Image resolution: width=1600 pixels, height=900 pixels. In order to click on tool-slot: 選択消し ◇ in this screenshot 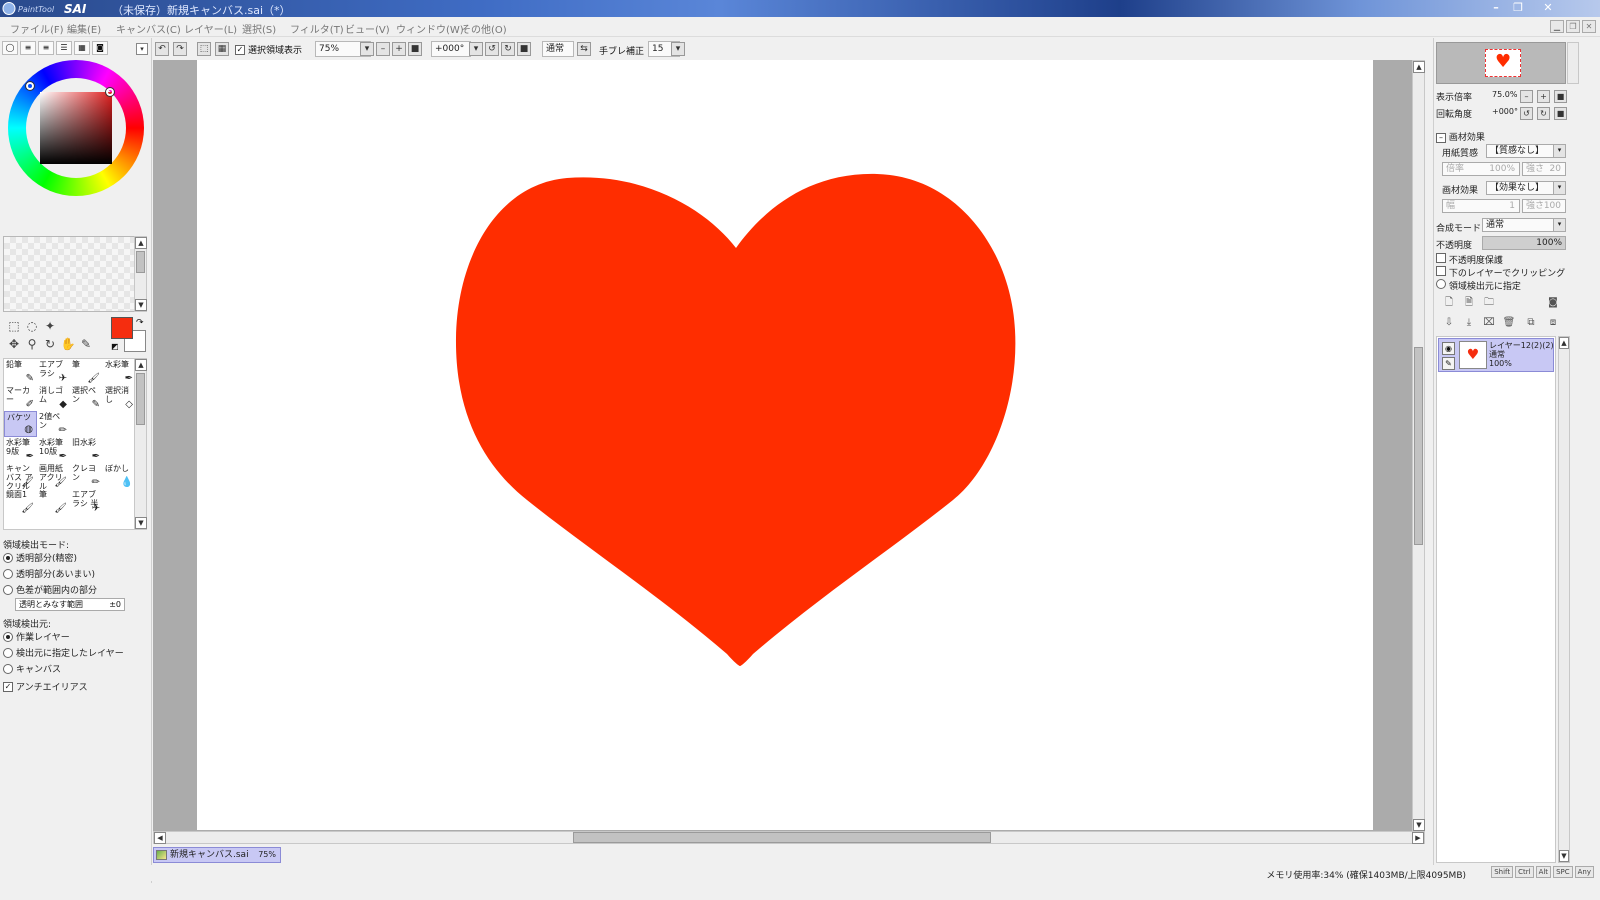, I will do `click(119, 398)`.